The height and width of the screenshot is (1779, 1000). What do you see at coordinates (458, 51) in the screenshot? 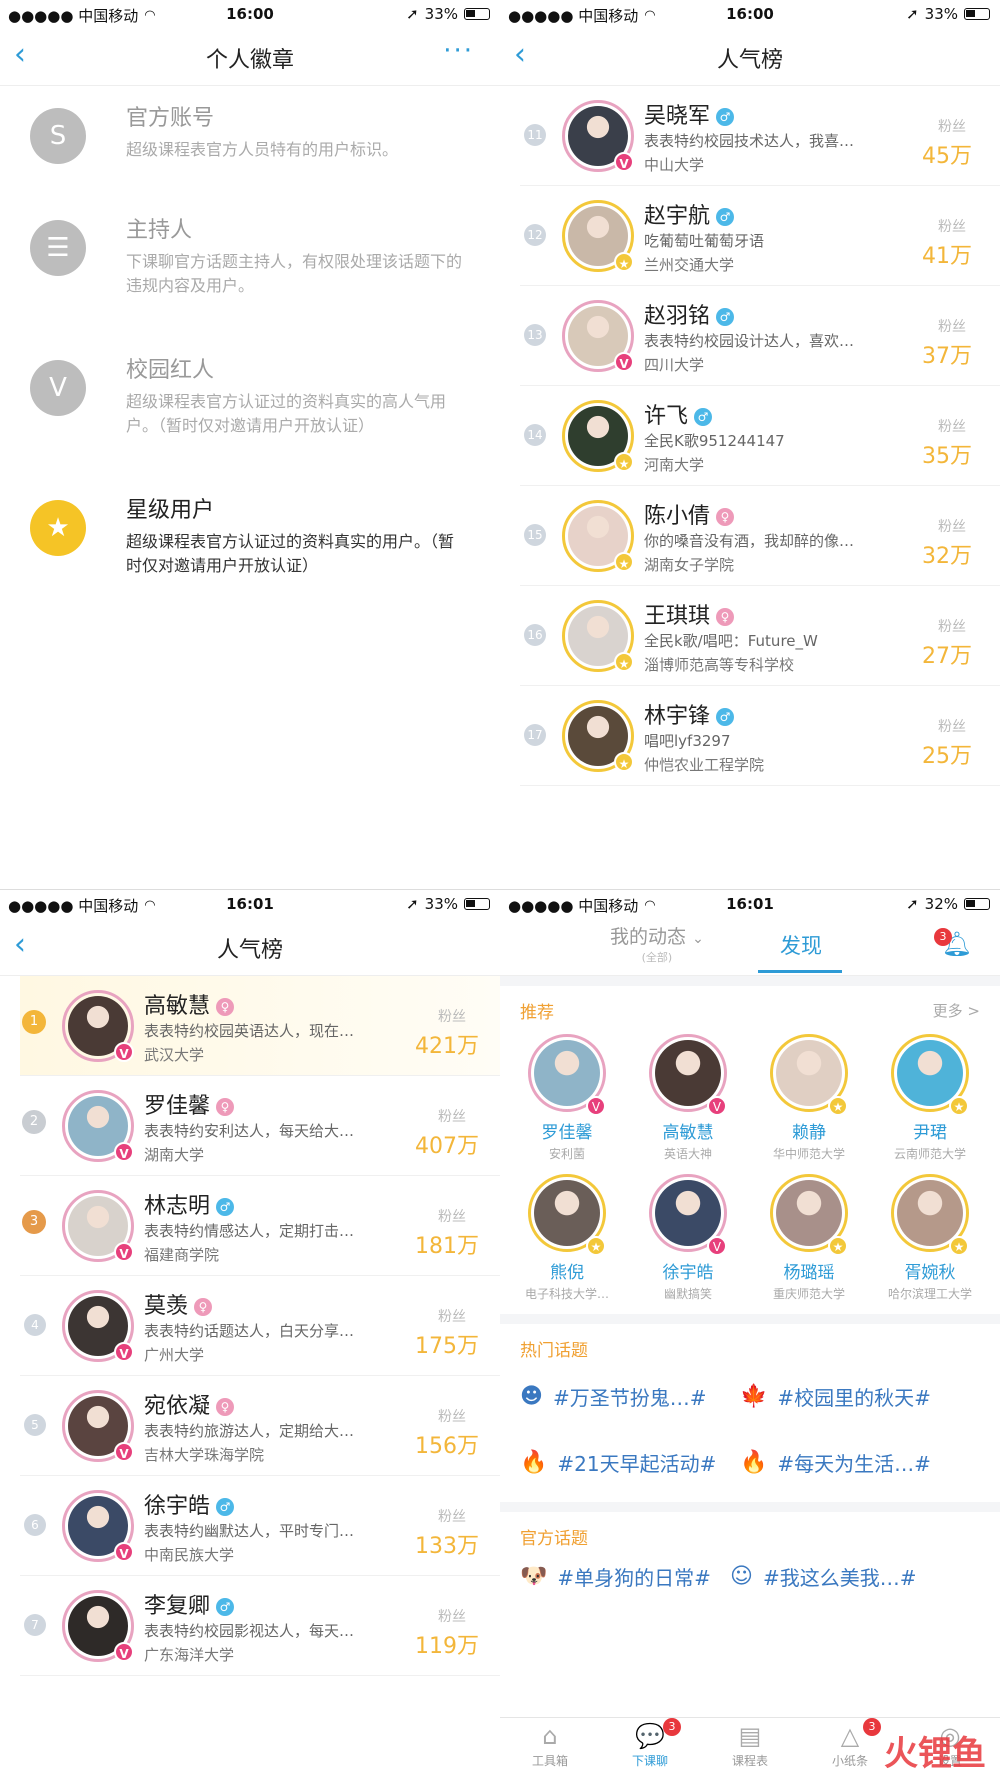
I see `more-menu-icon: ···` at bounding box center [458, 51].